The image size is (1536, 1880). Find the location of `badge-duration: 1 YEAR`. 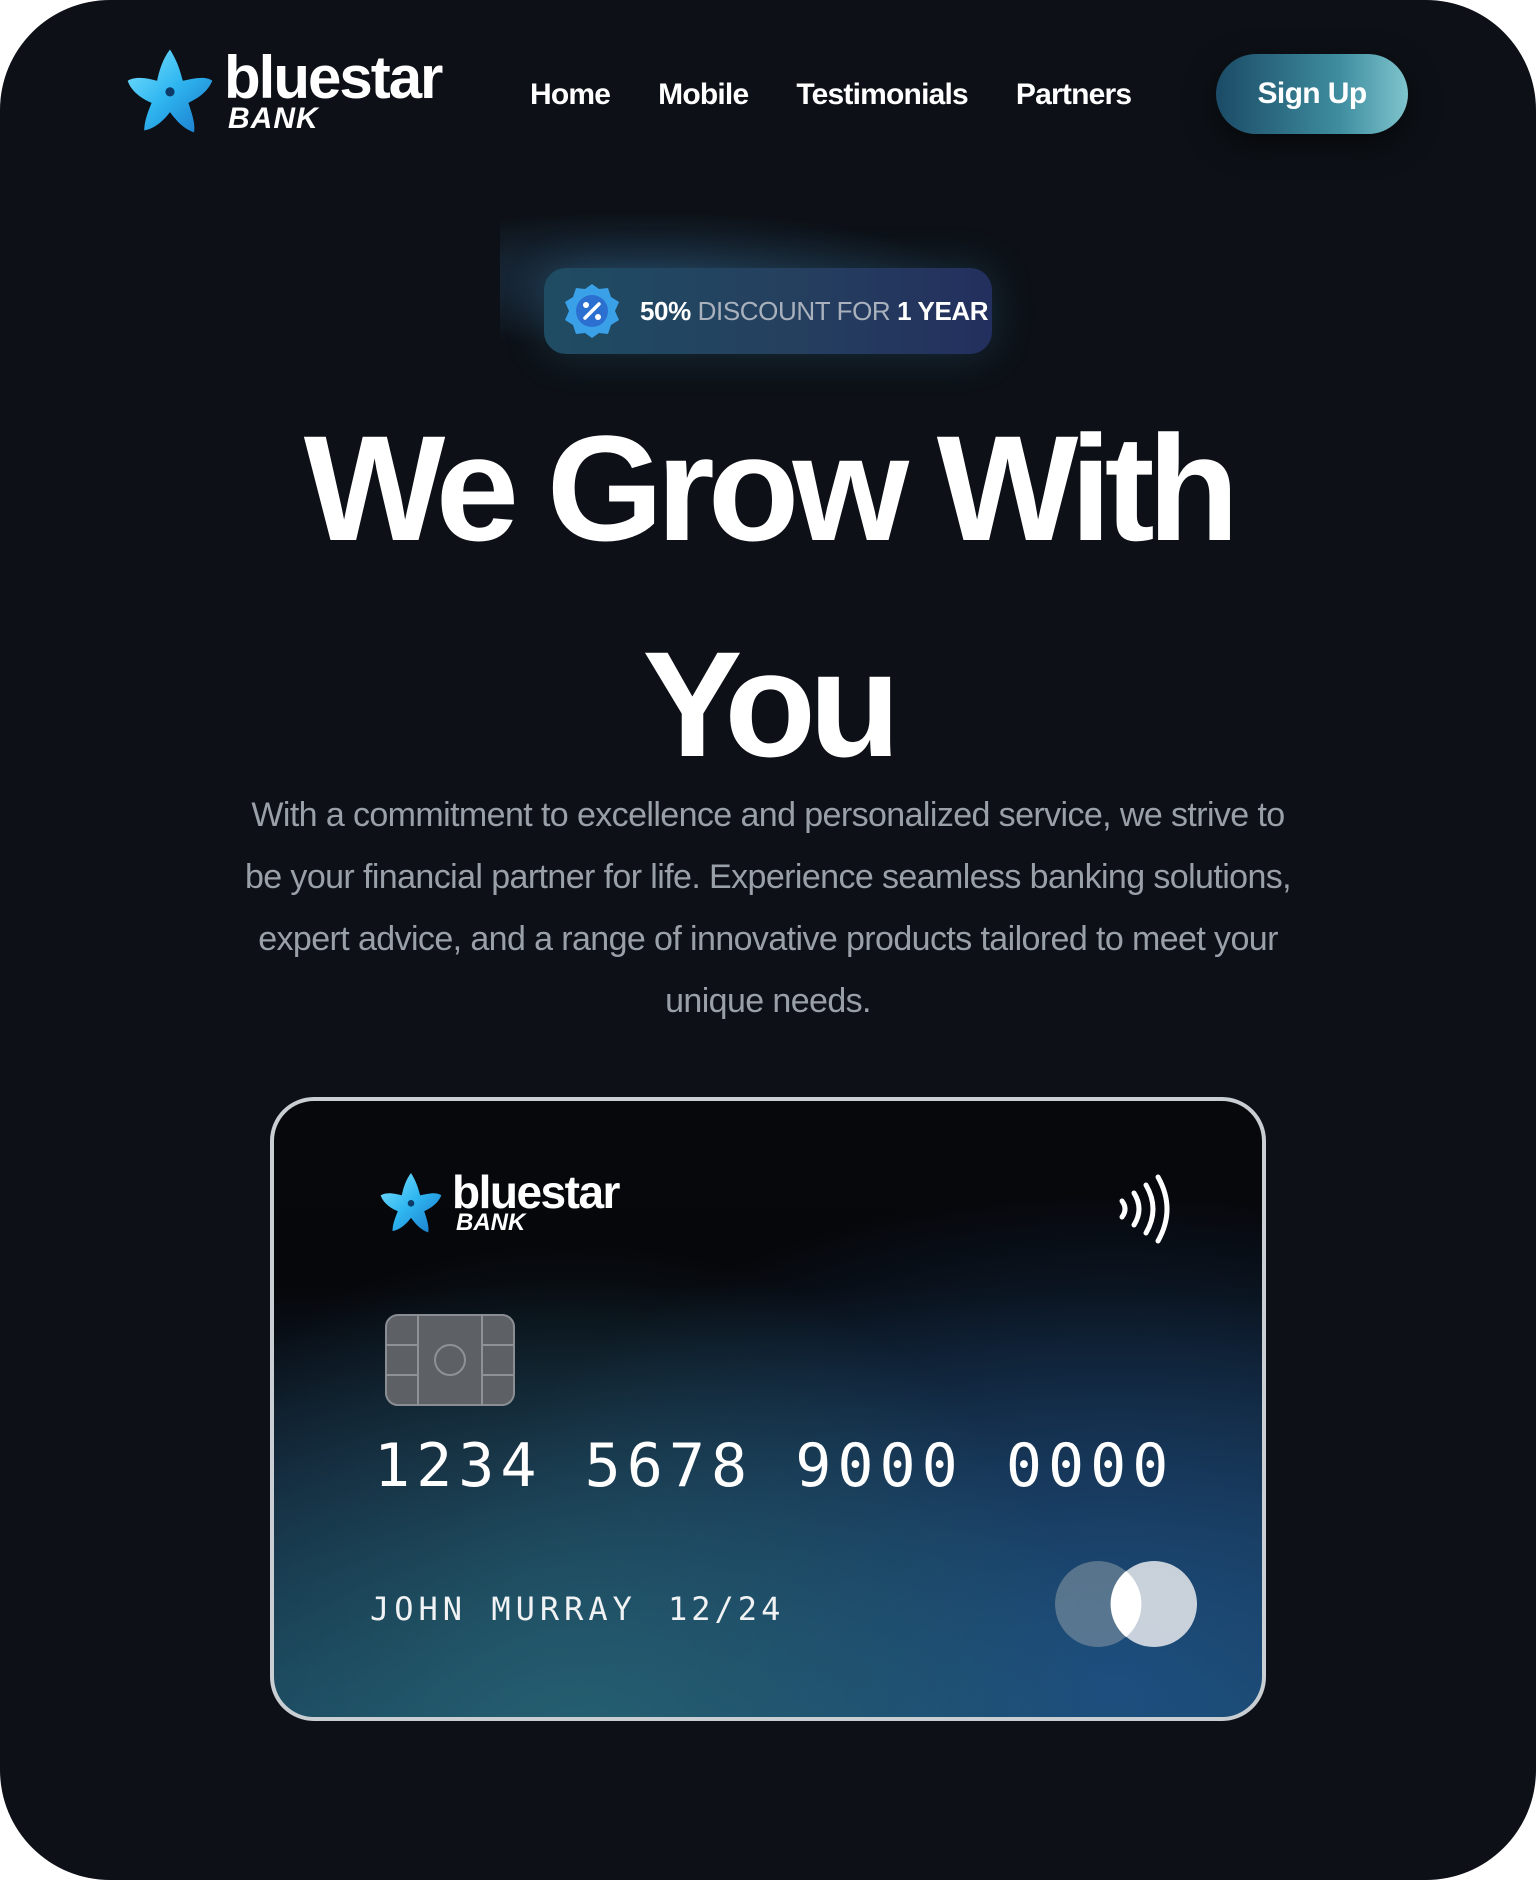

badge-duration: 1 YEAR is located at coordinates (943, 311).